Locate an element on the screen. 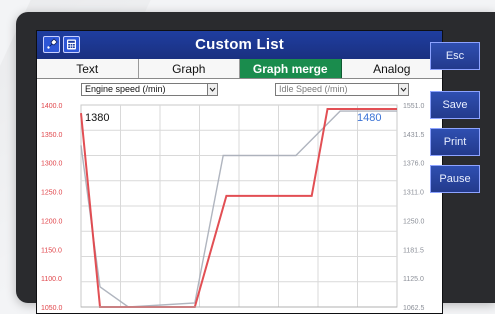 This screenshot has height=314, width=495. tab-label: Text is located at coordinates (87, 68).